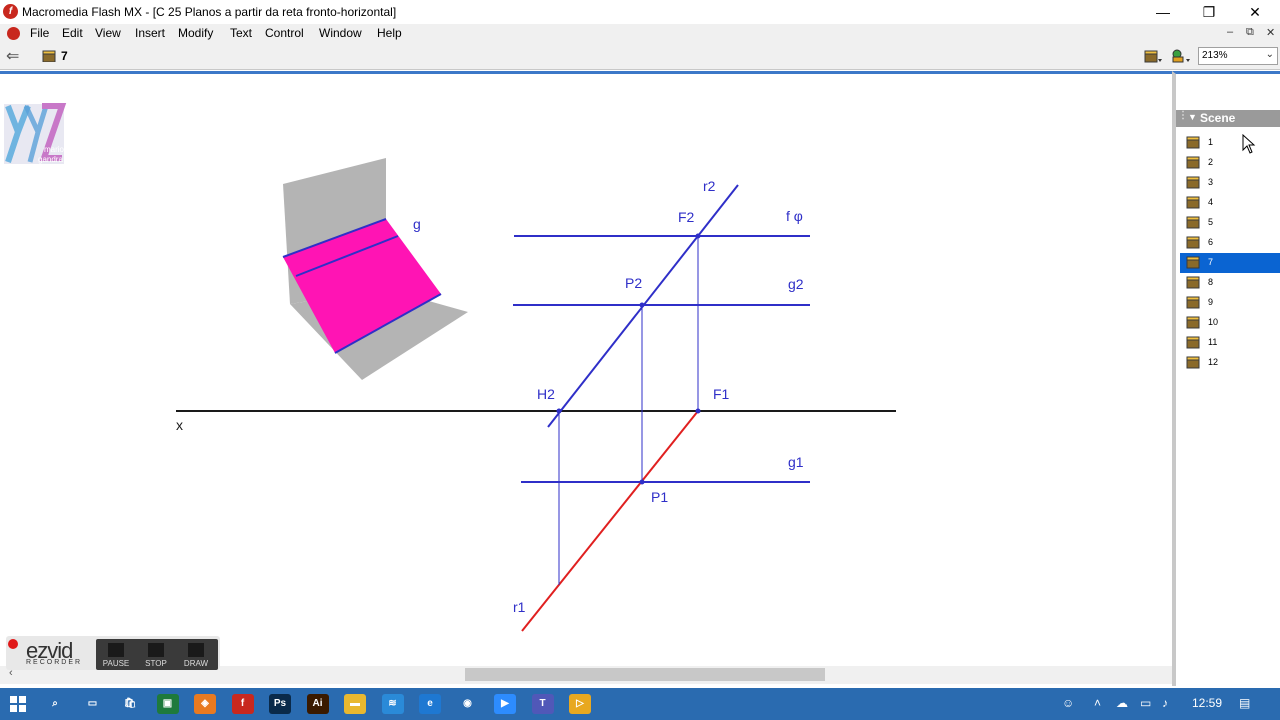 This screenshot has height=720, width=1280. What do you see at coordinates (1270, 32) in the screenshot?
I see `doc-close-button: ✕` at bounding box center [1270, 32].